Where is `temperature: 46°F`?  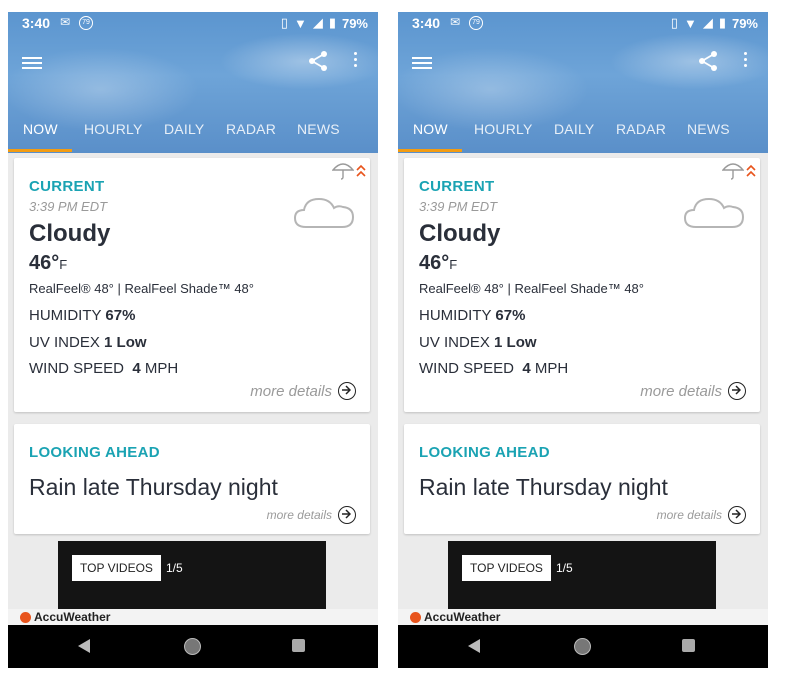 temperature: 46°F is located at coordinates (438, 263).